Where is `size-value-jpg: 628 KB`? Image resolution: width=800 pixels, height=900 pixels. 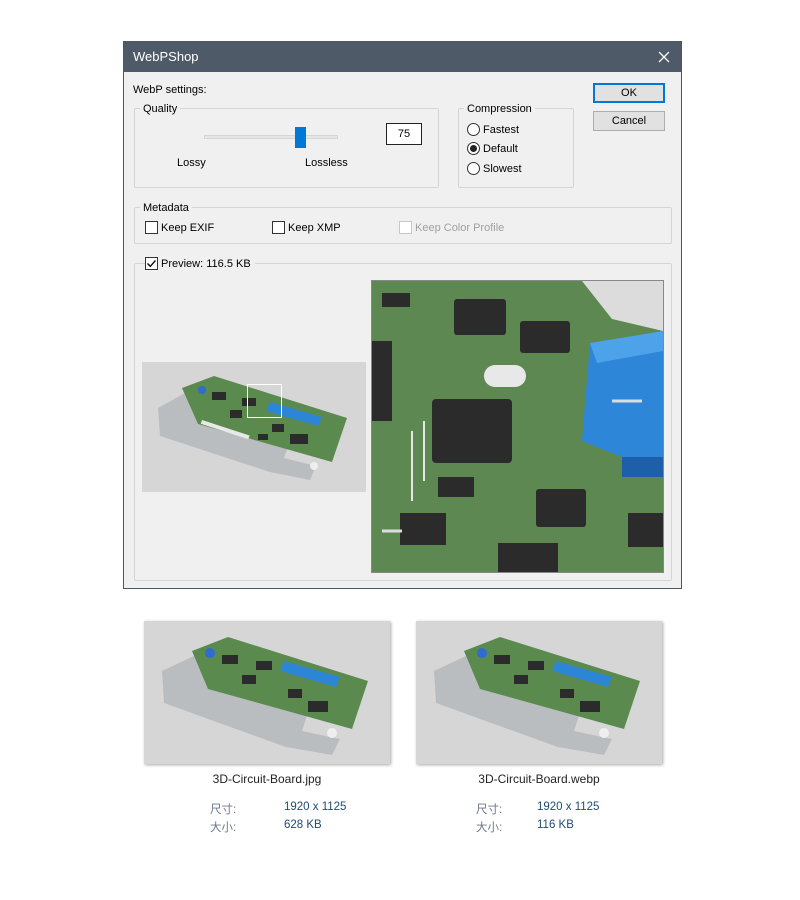 size-value-jpg: 628 KB is located at coordinates (303, 825).